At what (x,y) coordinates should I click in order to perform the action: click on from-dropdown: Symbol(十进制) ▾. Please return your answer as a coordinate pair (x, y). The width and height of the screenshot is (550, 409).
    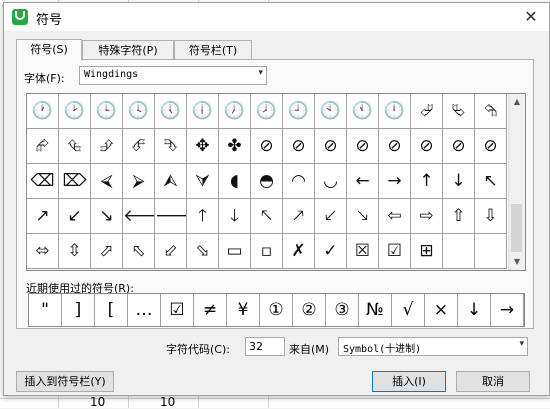
    Looking at the image, I should click on (433, 346).